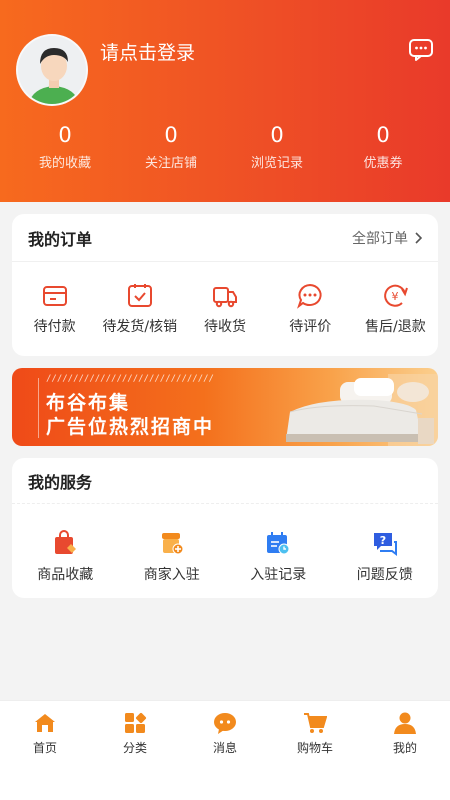 The width and height of the screenshot is (450, 800). I want to click on stat-label: 关注店铺, so click(170, 163).